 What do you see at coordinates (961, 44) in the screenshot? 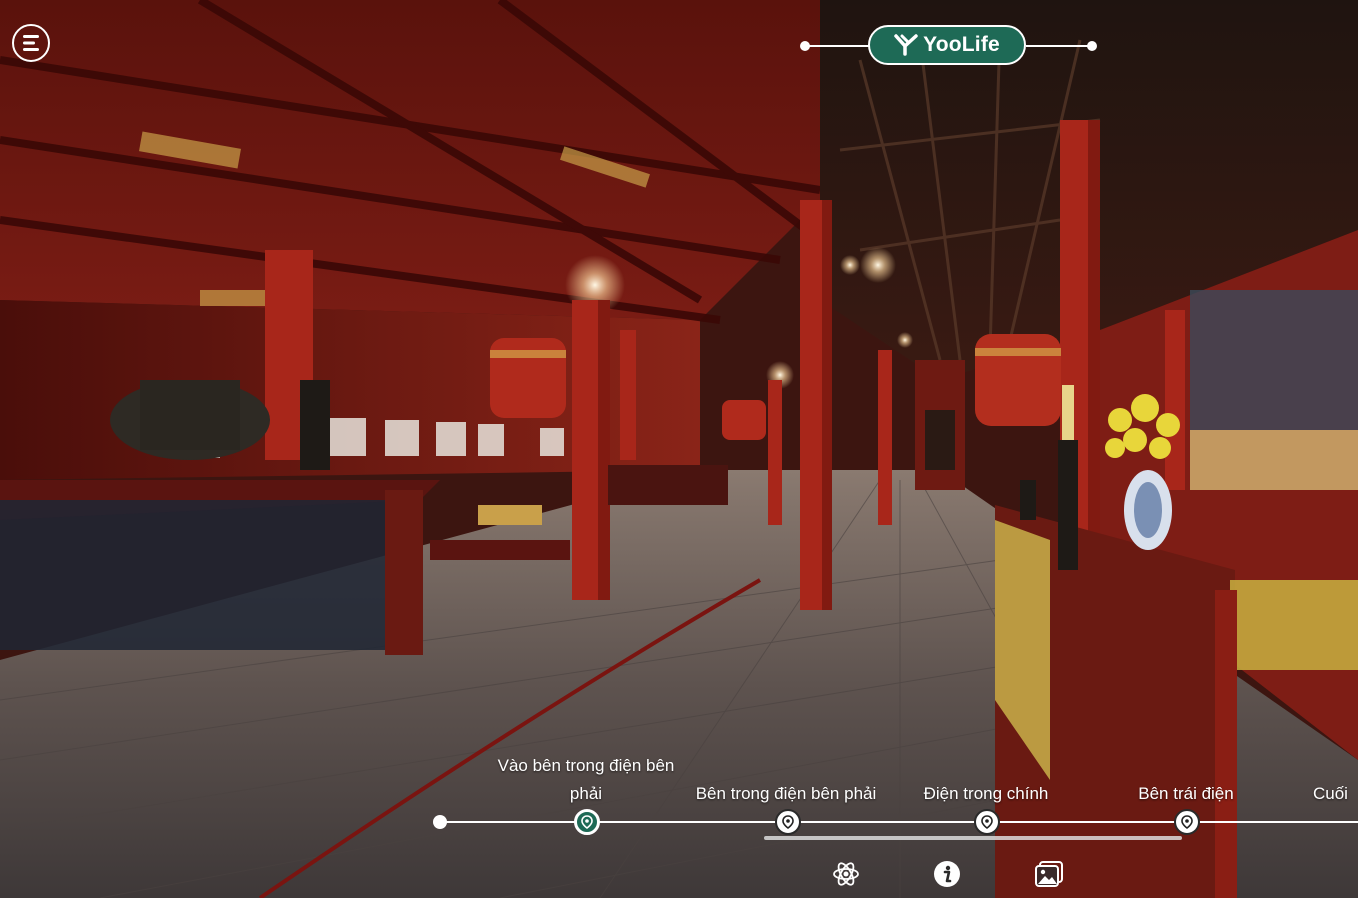
I see `brand-name: YooLife` at bounding box center [961, 44].